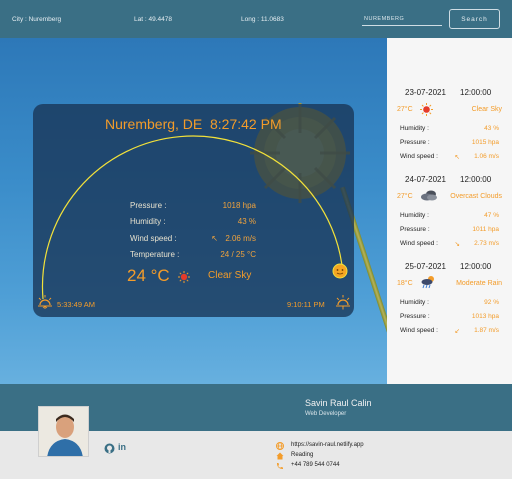 This screenshot has height=479, width=512. Describe the element at coordinates (306, 304) in the screenshot. I see `sunset-time: 9:10:11 PM` at that location.